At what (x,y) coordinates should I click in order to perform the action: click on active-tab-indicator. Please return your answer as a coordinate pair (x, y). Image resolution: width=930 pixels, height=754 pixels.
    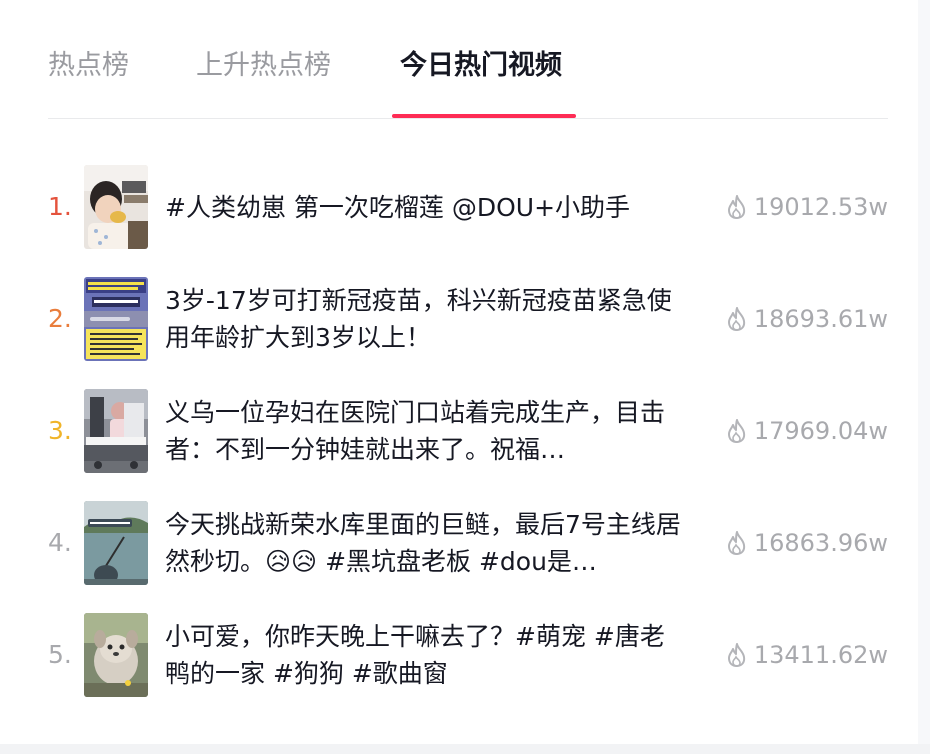
    Looking at the image, I should click on (484, 116).